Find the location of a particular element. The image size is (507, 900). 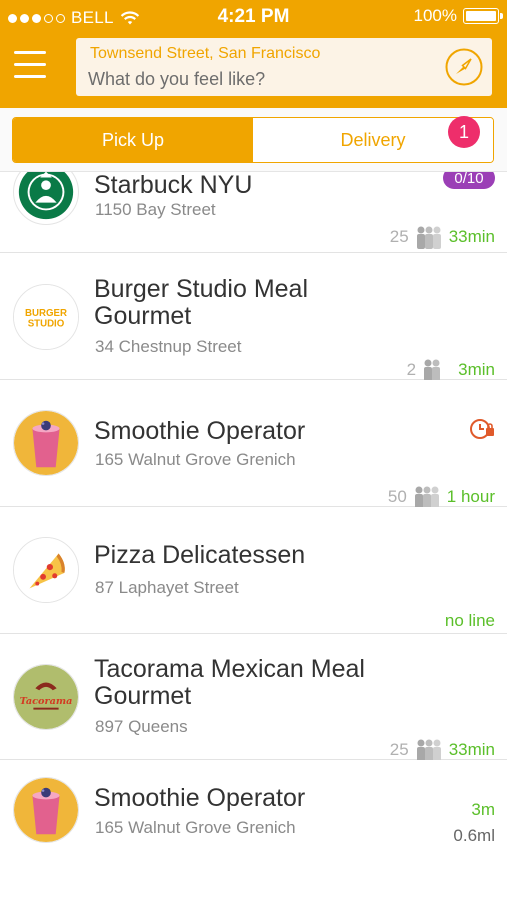

burger-studio-logo: BURGER STUDIO is located at coordinates (46, 317).